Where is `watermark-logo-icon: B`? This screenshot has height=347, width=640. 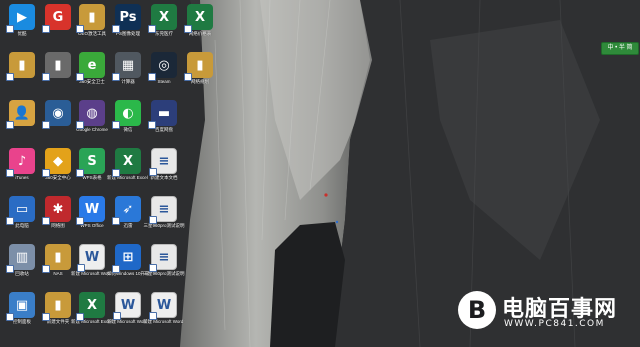 watermark-logo-icon: B is located at coordinates (477, 310).